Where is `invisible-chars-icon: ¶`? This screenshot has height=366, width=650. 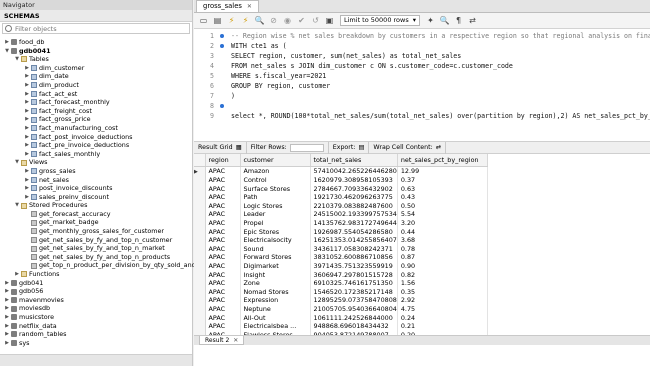 invisible-chars-icon: ¶ is located at coordinates (458, 20).